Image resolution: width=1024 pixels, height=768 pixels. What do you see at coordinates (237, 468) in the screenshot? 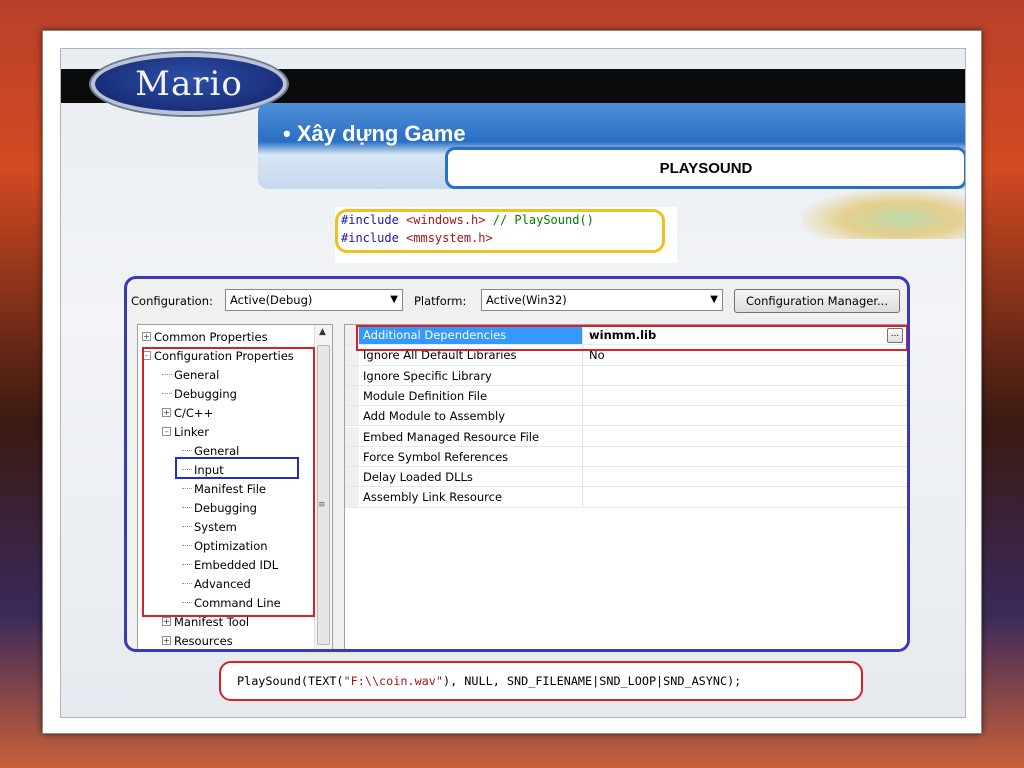
I see `blue-highlight-input` at bounding box center [237, 468].